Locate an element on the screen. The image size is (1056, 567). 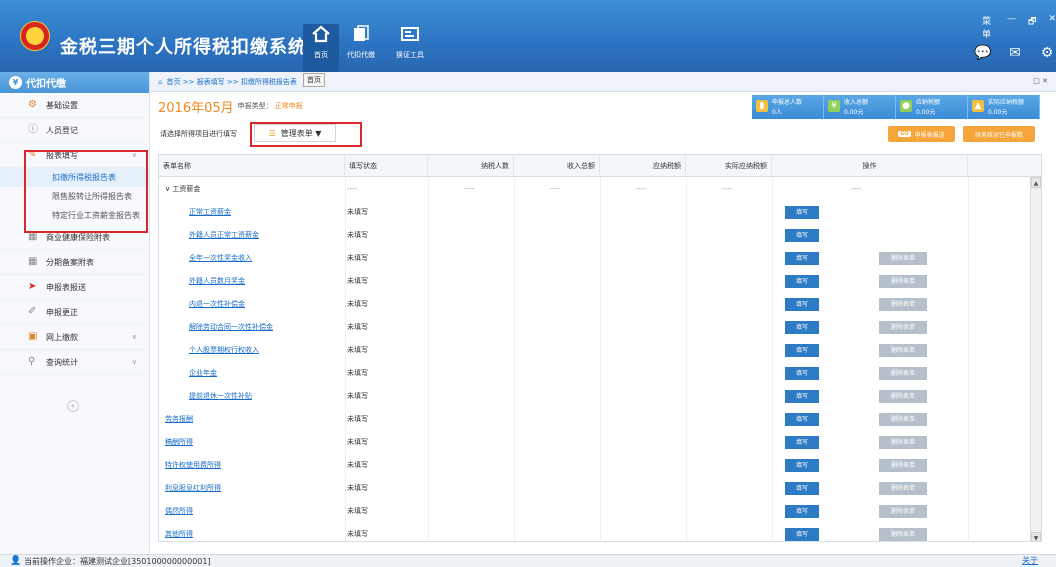
mail-icon: ✉ is located at coordinates (1015, 53).